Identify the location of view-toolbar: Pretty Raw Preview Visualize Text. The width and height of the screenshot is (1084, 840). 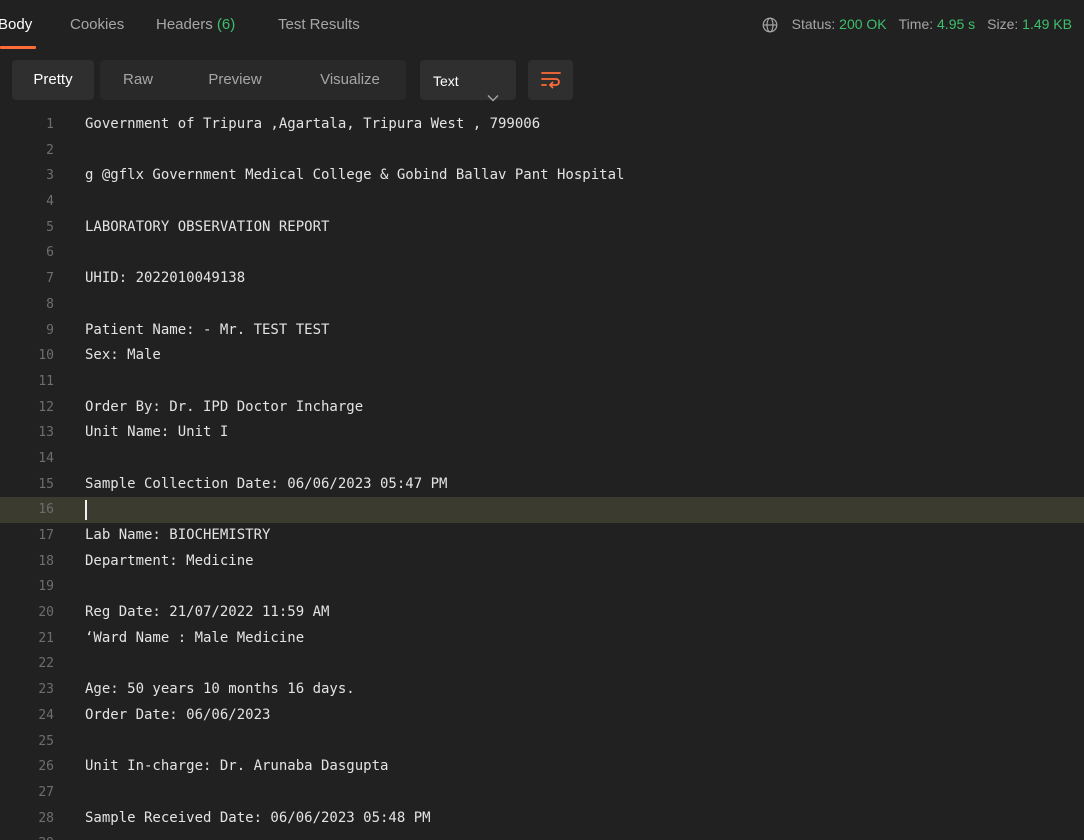
(542, 81).